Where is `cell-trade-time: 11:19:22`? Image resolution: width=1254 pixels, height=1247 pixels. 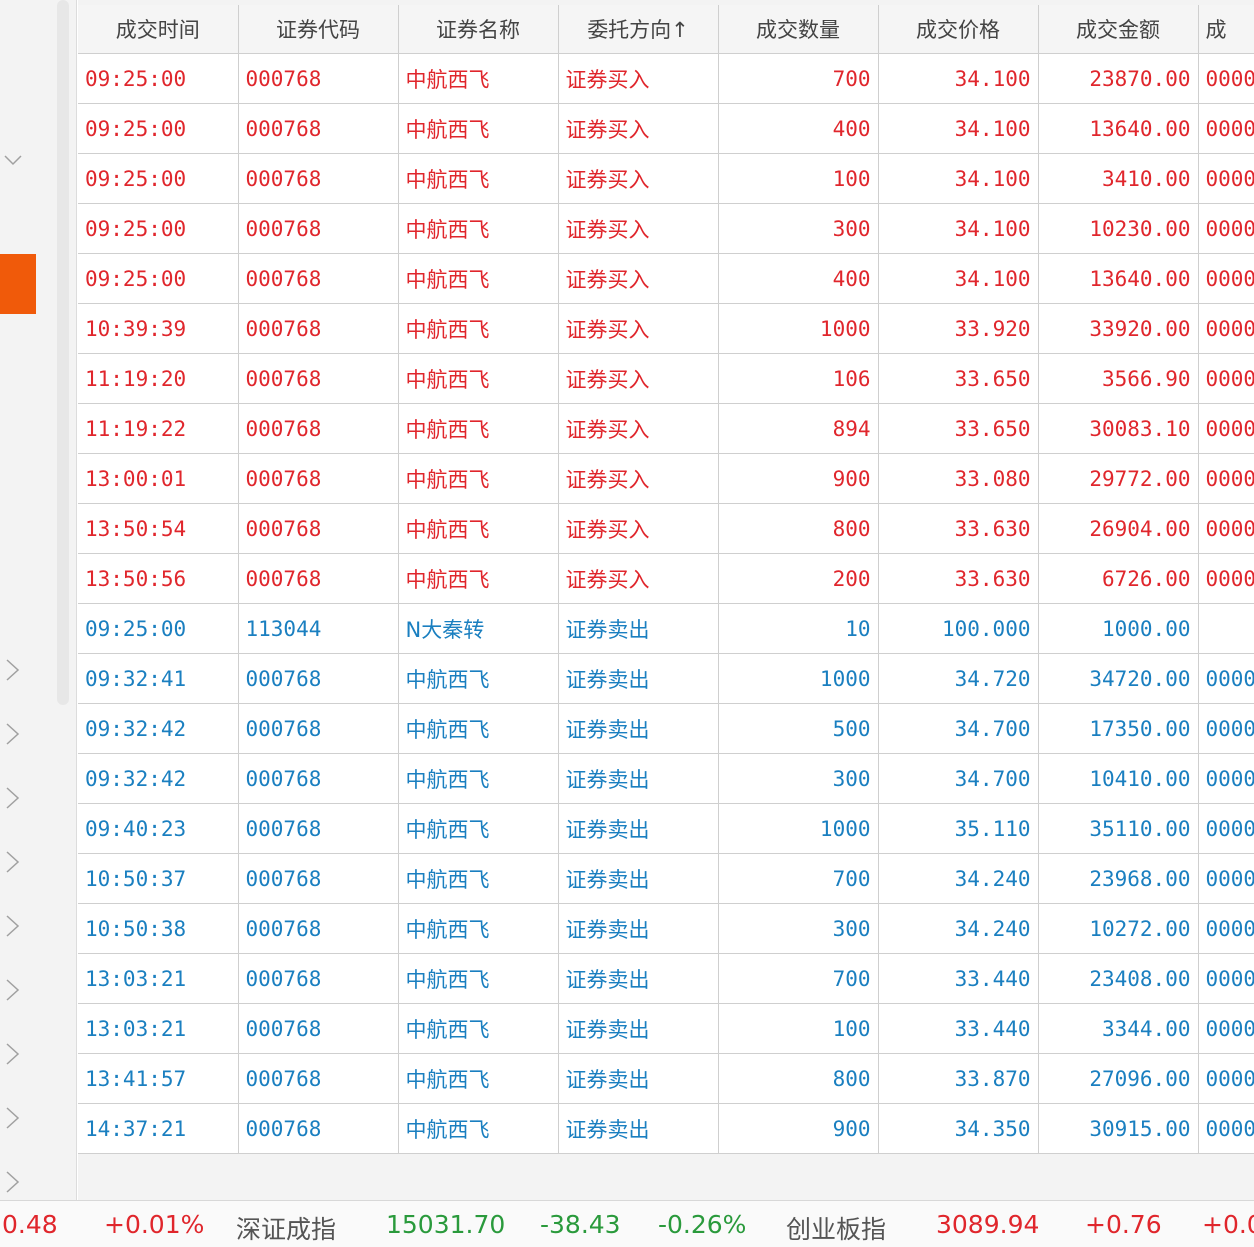
cell-trade-time: 11:19:22 is located at coordinates (158, 428).